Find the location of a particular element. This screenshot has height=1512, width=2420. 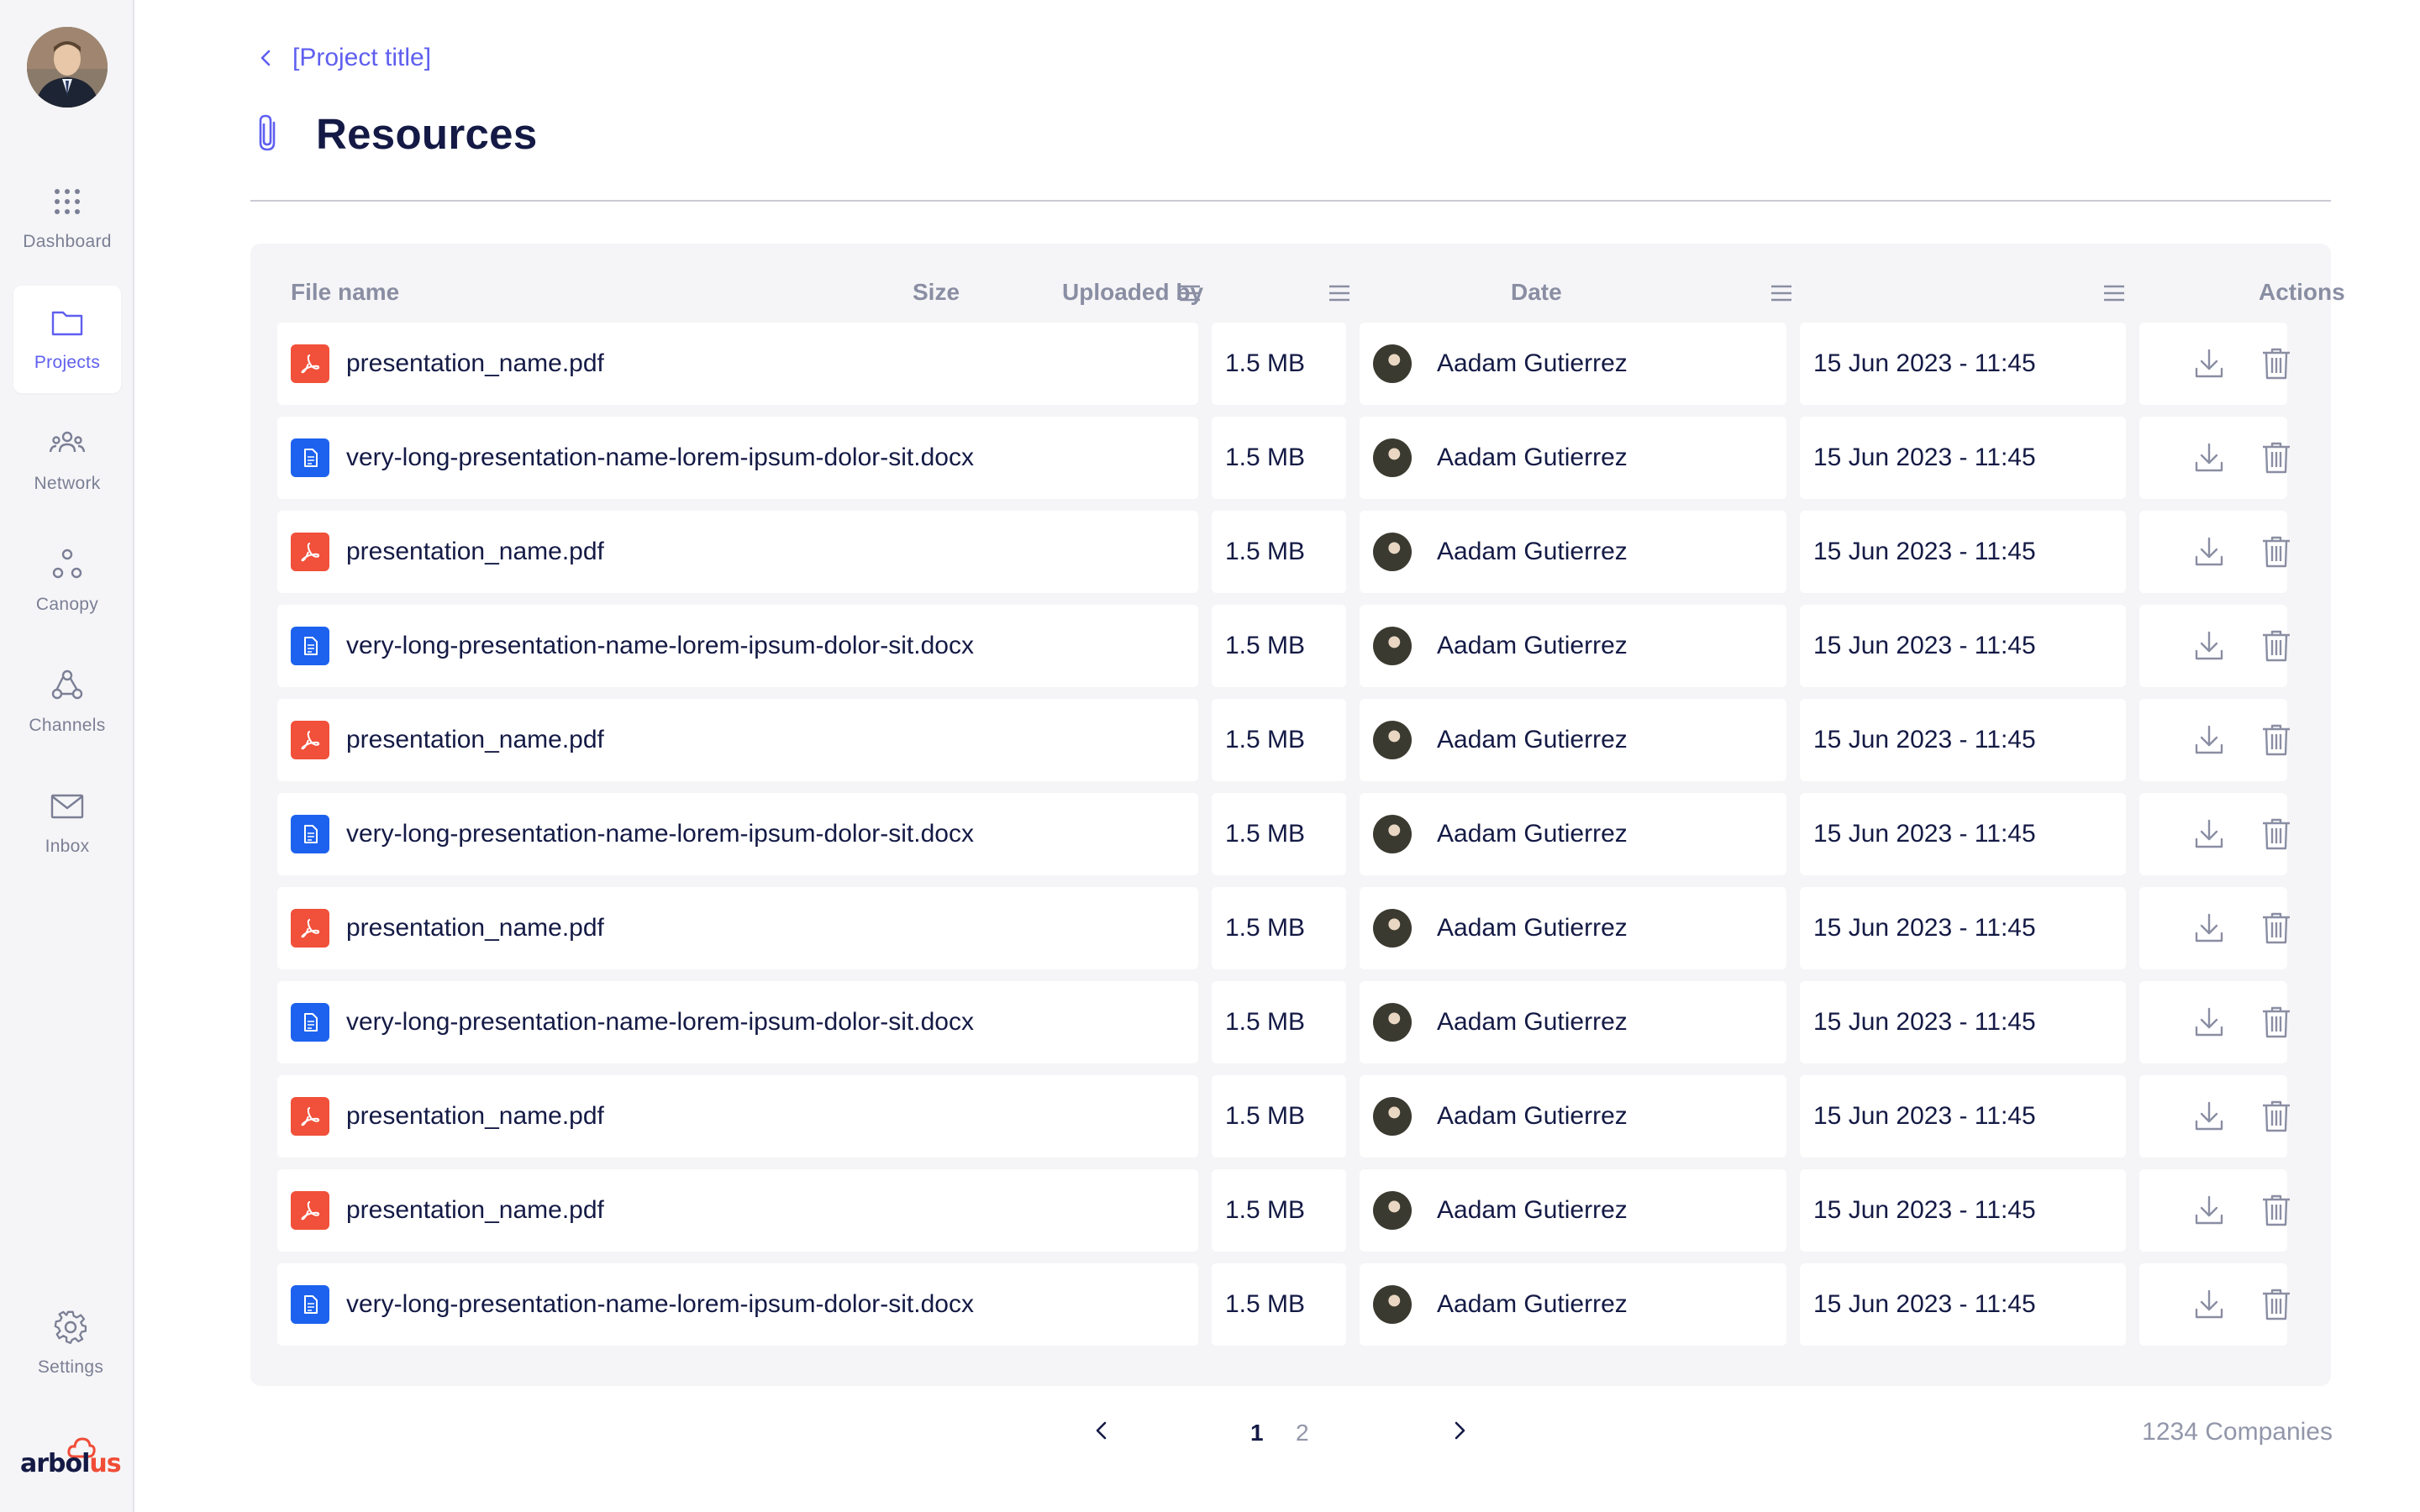

user-avatar is located at coordinates (67, 67).